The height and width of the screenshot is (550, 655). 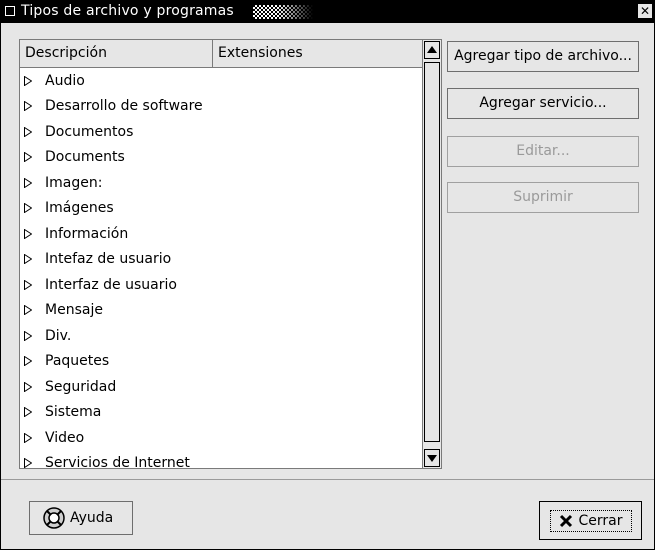 What do you see at coordinates (221, 336) in the screenshot?
I see `list-item: Div.` at bounding box center [221, 336].